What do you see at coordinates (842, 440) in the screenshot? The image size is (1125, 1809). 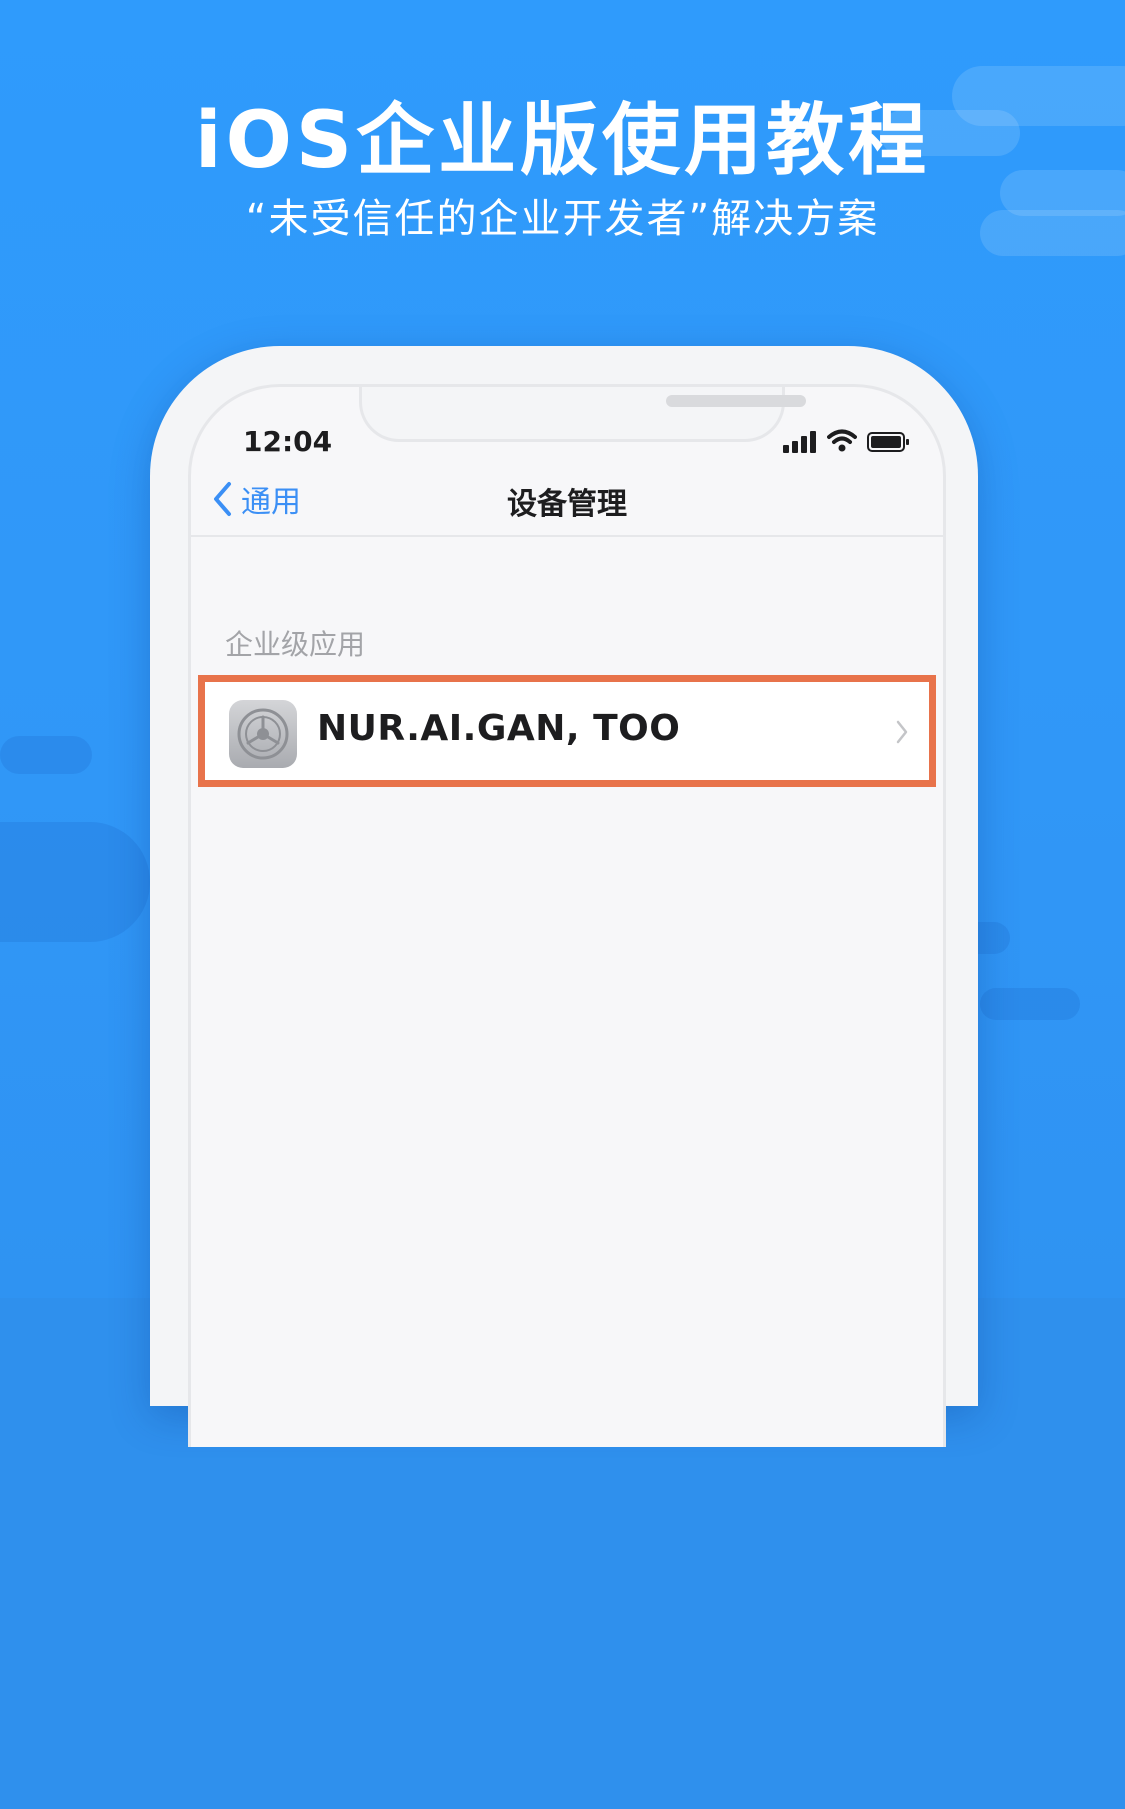 I see `wifi-icon` at bounding box center [842, 440].